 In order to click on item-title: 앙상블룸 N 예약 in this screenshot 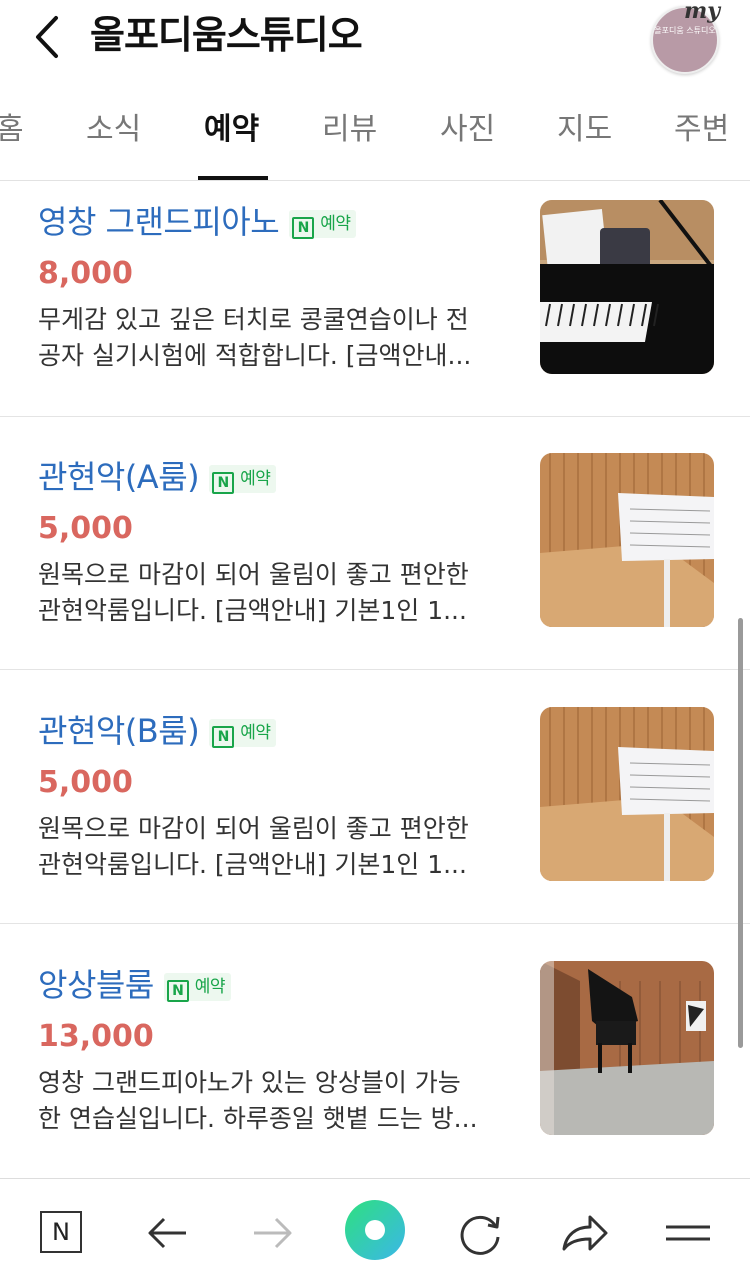, I will do `click(135, 985)`.